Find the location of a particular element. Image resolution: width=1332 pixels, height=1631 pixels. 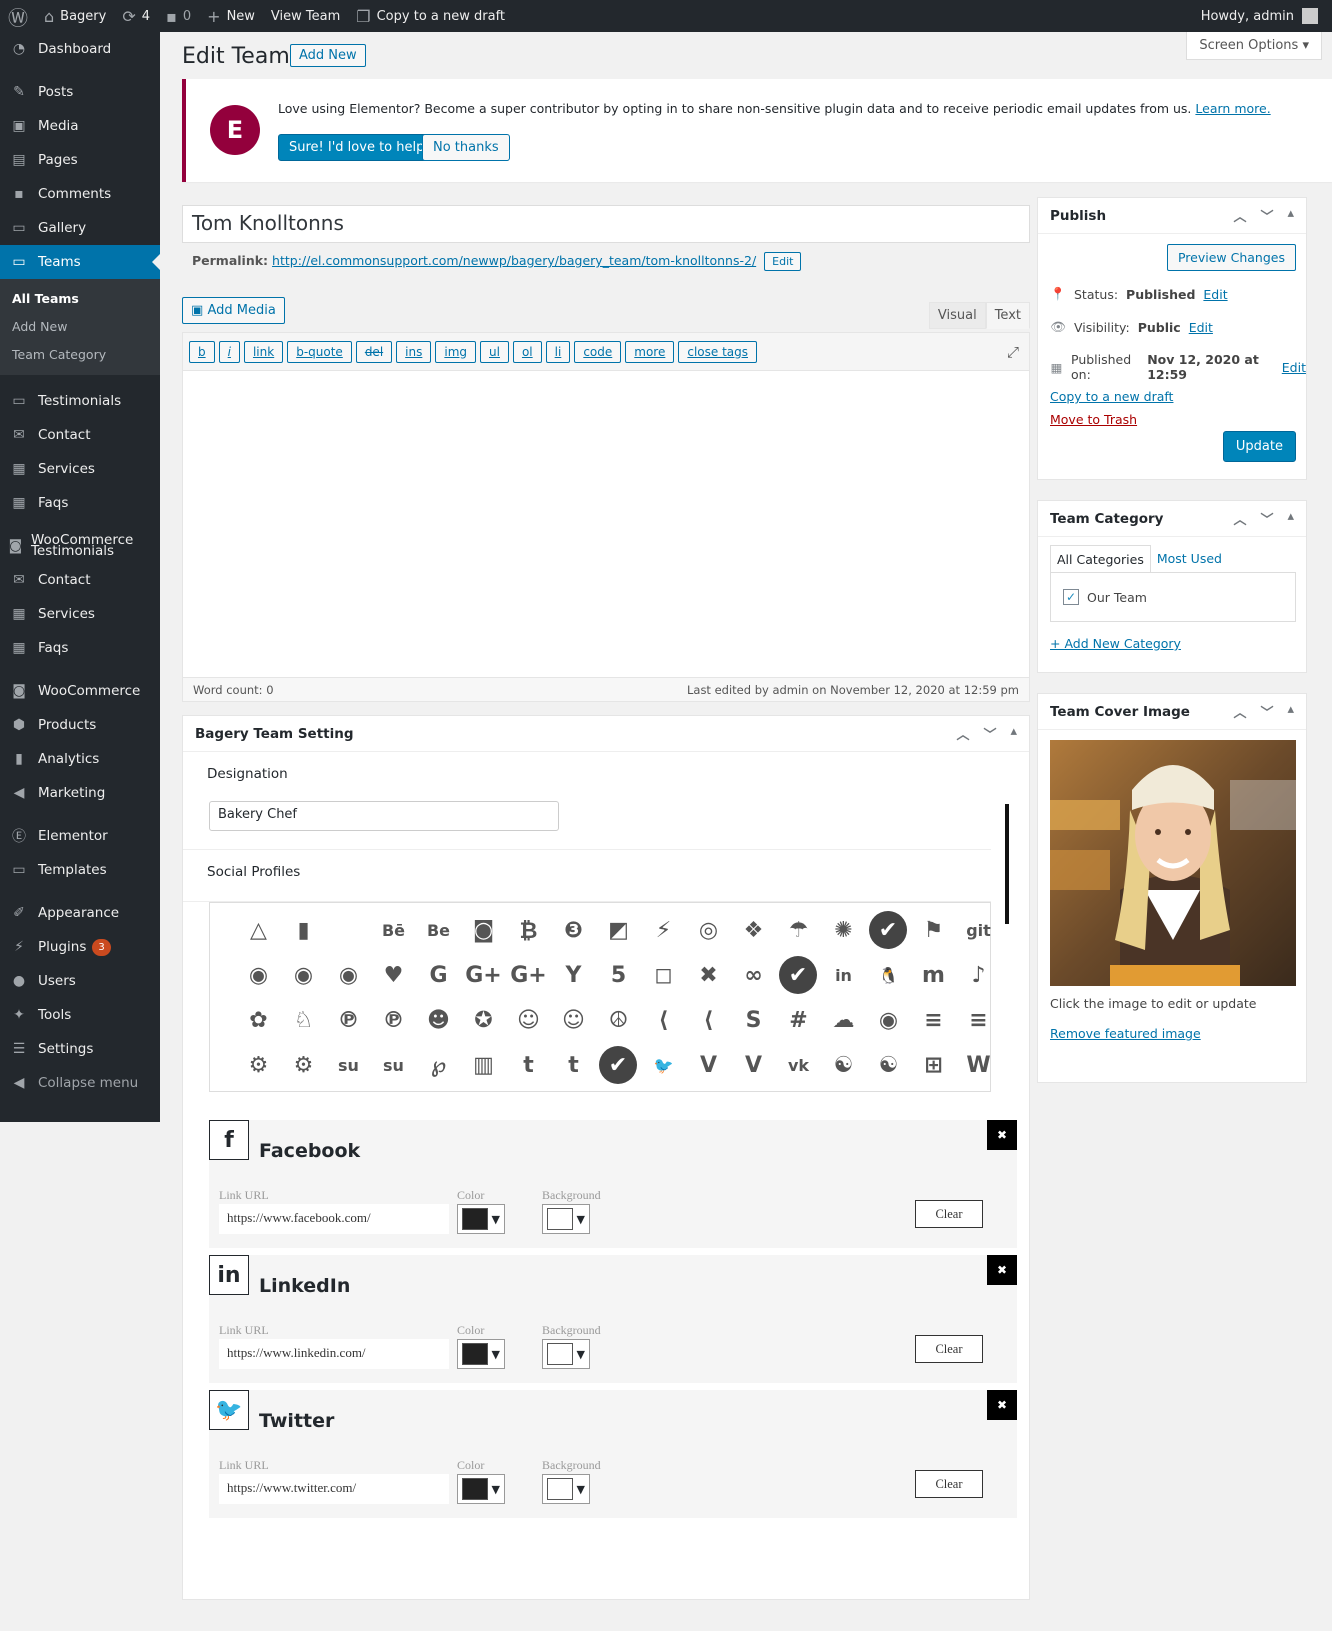

sidebar-item-tools: ✦ Tools is located at coordinates (80, 1015).